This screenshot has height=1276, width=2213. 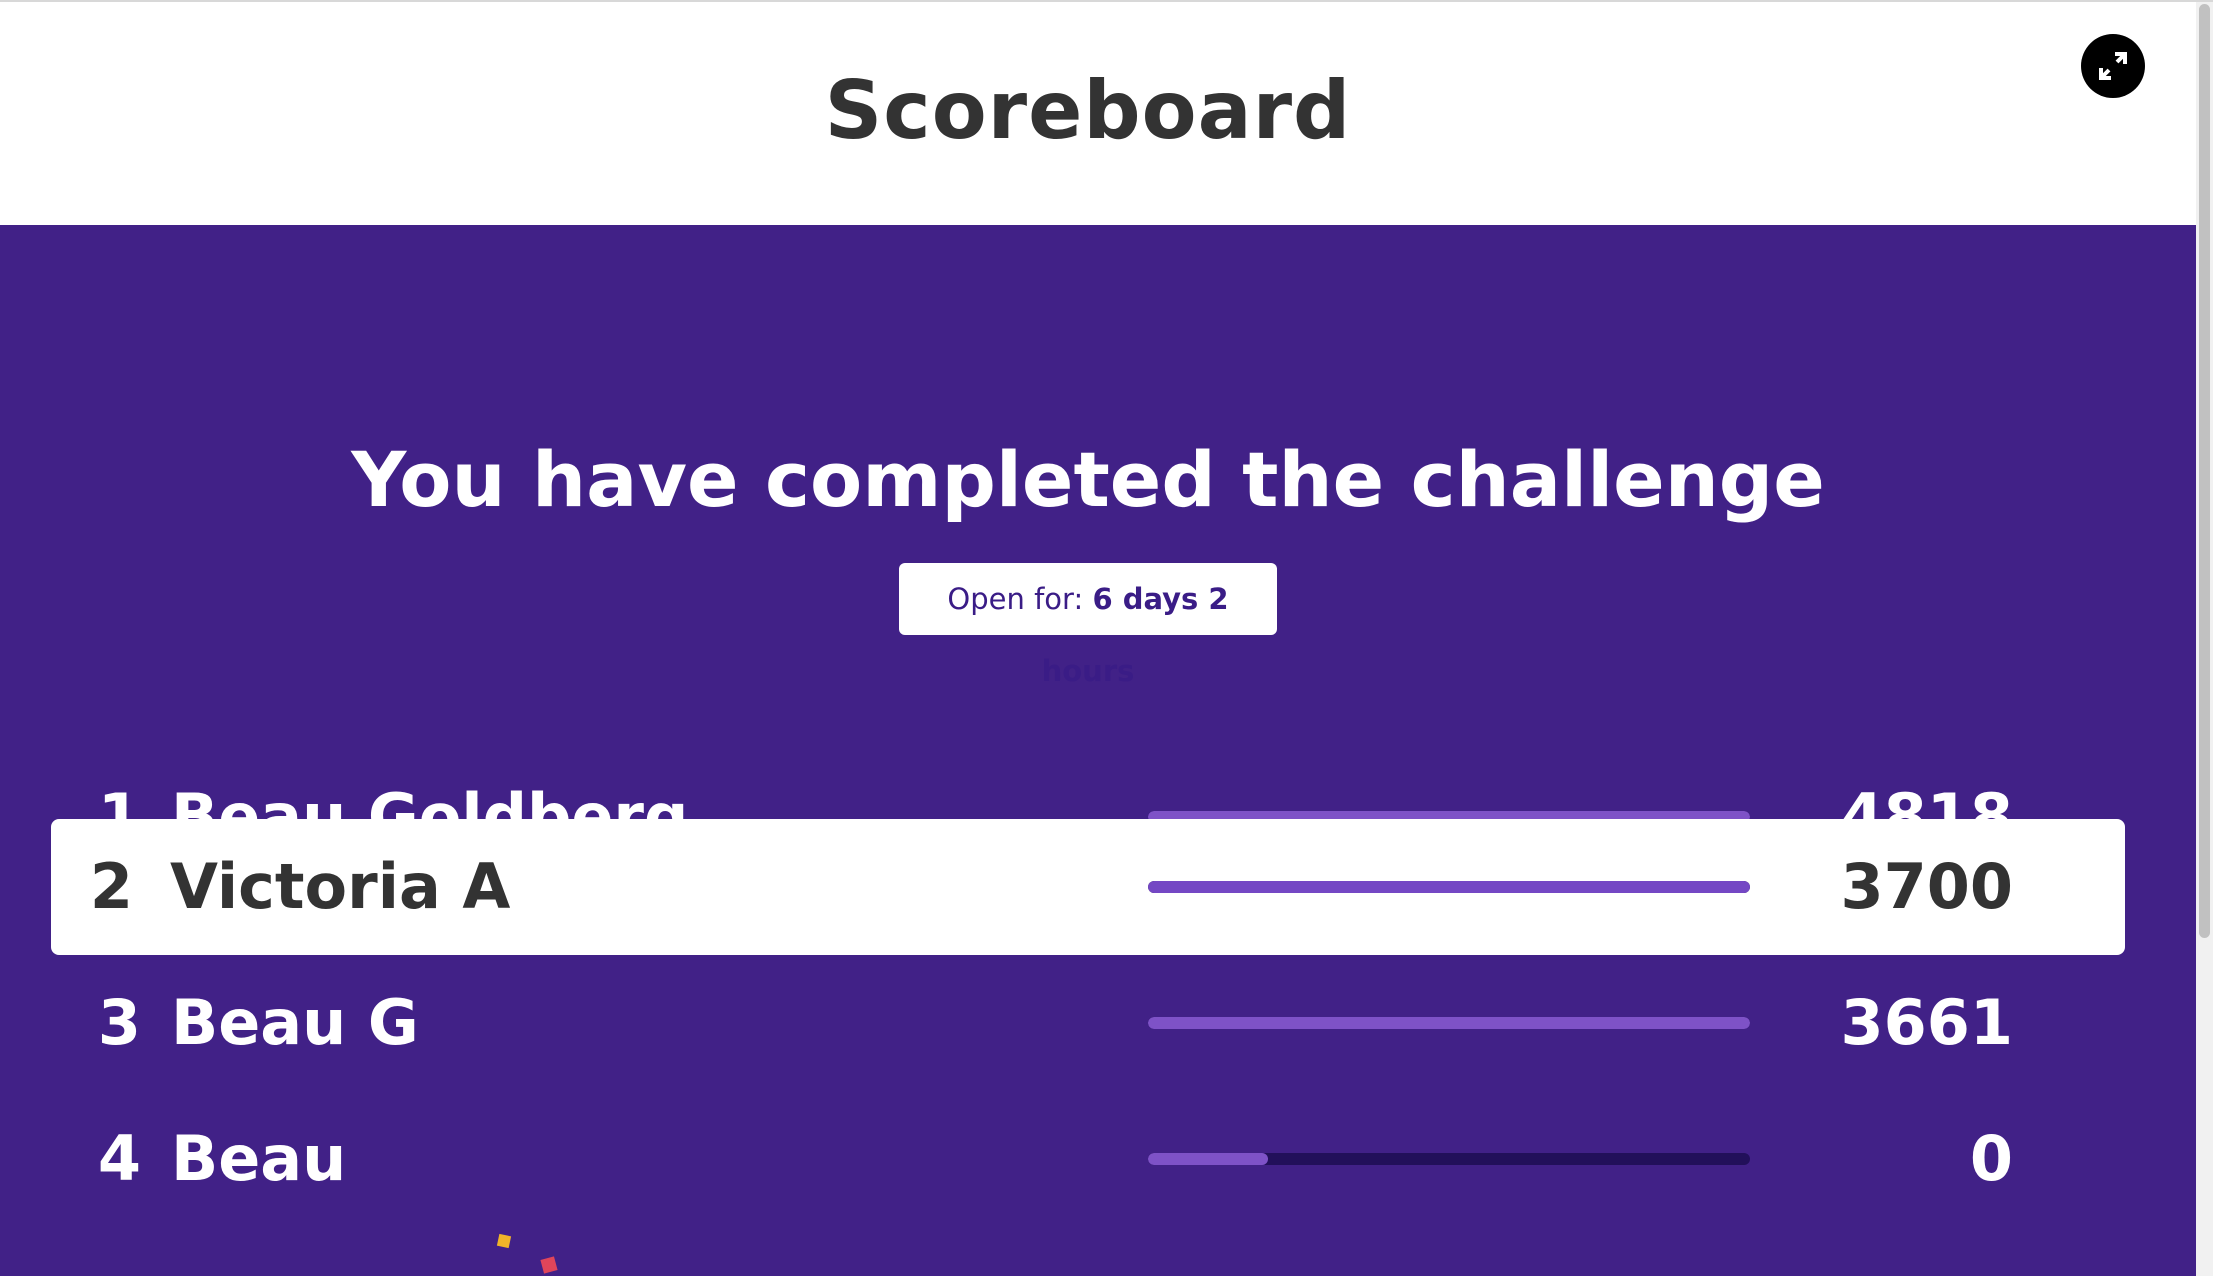 What do you see at coordinates (1088, 479) in the screenshot?
I see `completion-headline: You have completed the challenge` at bounding box center [1088, 479].